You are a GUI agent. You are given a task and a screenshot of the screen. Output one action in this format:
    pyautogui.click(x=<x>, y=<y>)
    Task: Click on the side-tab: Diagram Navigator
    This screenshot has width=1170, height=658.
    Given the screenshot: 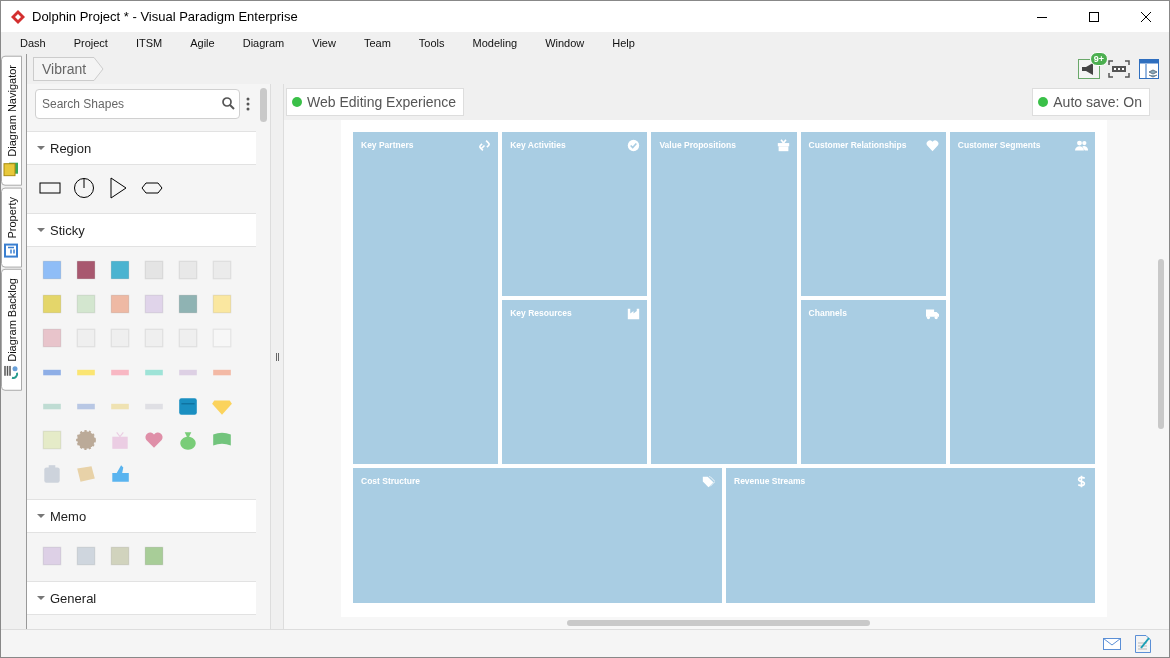 What is the action you would take?
    pyautogui.click(x=11, y=121)
    